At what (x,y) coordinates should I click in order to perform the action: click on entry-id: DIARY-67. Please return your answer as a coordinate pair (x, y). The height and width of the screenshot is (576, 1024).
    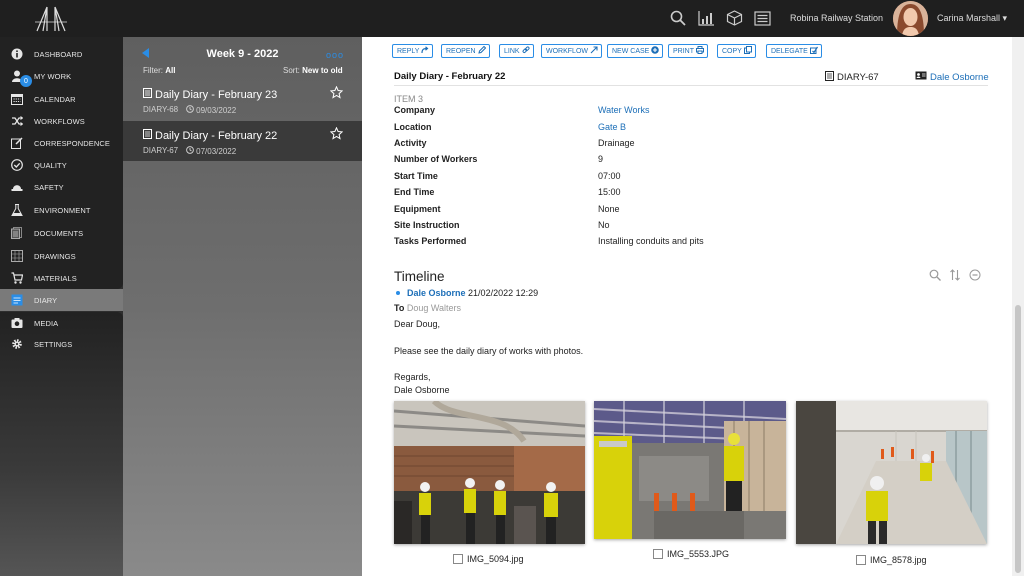
    Looking at the image, I should click on (852, 77).